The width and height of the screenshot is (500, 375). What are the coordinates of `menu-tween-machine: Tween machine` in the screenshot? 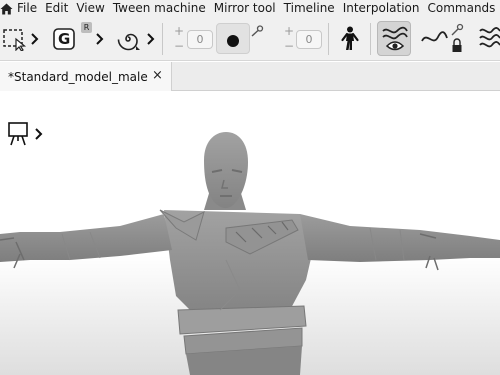 It's located at (159, 8).